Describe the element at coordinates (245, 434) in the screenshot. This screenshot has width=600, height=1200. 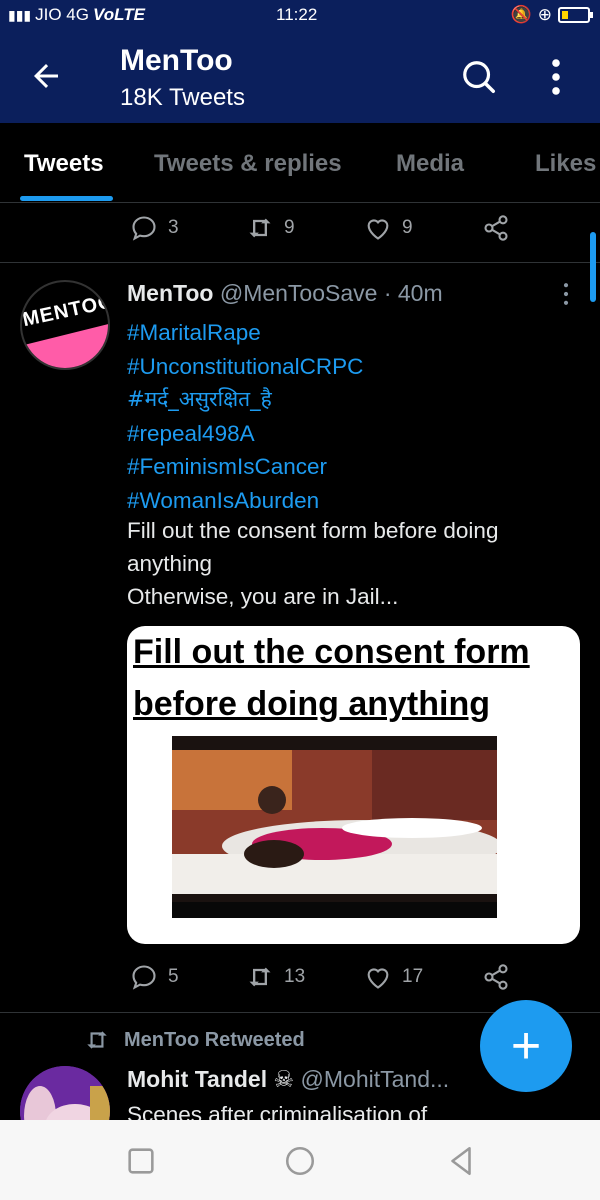
I see `hashtag-link: #repeal498A` at that location.